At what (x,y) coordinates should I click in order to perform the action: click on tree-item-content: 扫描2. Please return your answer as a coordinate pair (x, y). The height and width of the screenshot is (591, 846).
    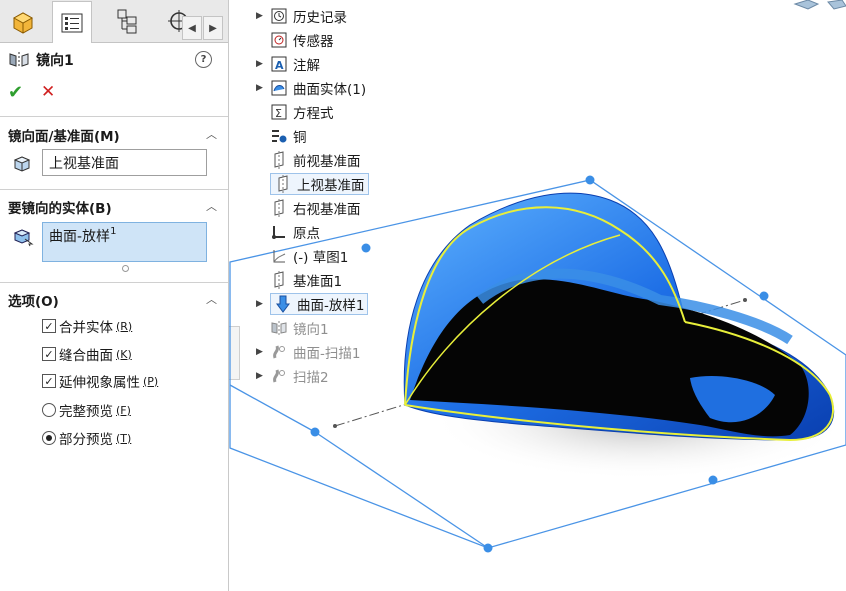
    Looking at the image, I should click on (299, 376).